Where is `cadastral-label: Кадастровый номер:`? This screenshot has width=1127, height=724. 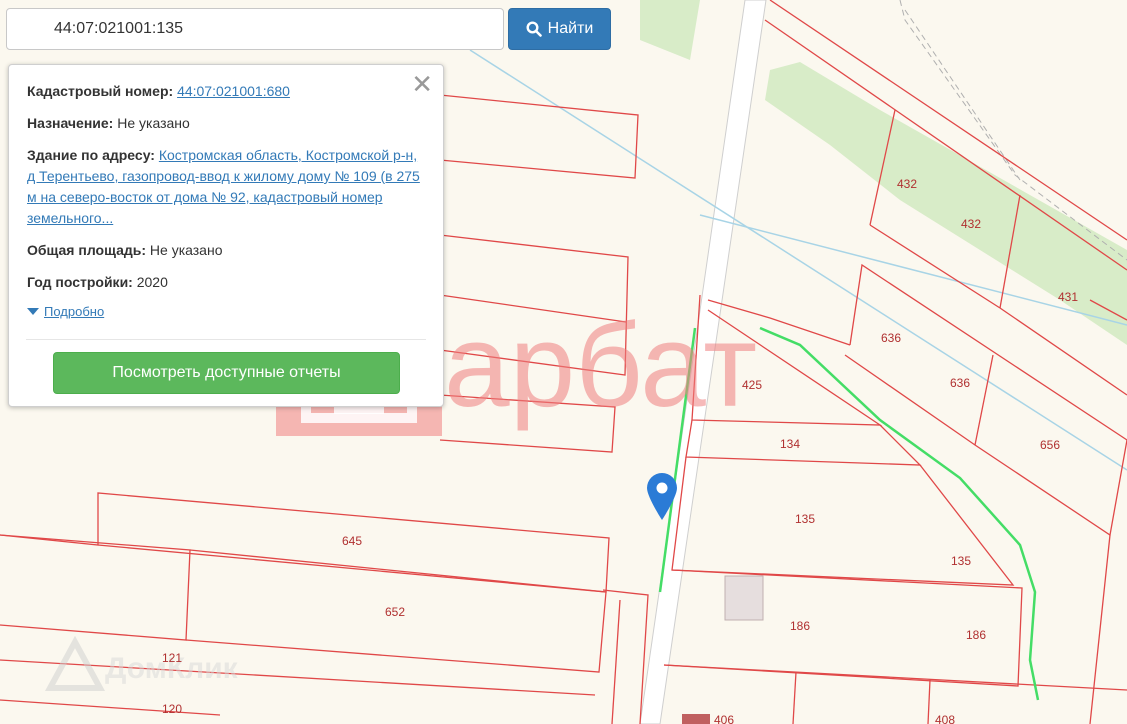
cadastral-label: Кадастровый номер: is located at coordinates (100, 91).